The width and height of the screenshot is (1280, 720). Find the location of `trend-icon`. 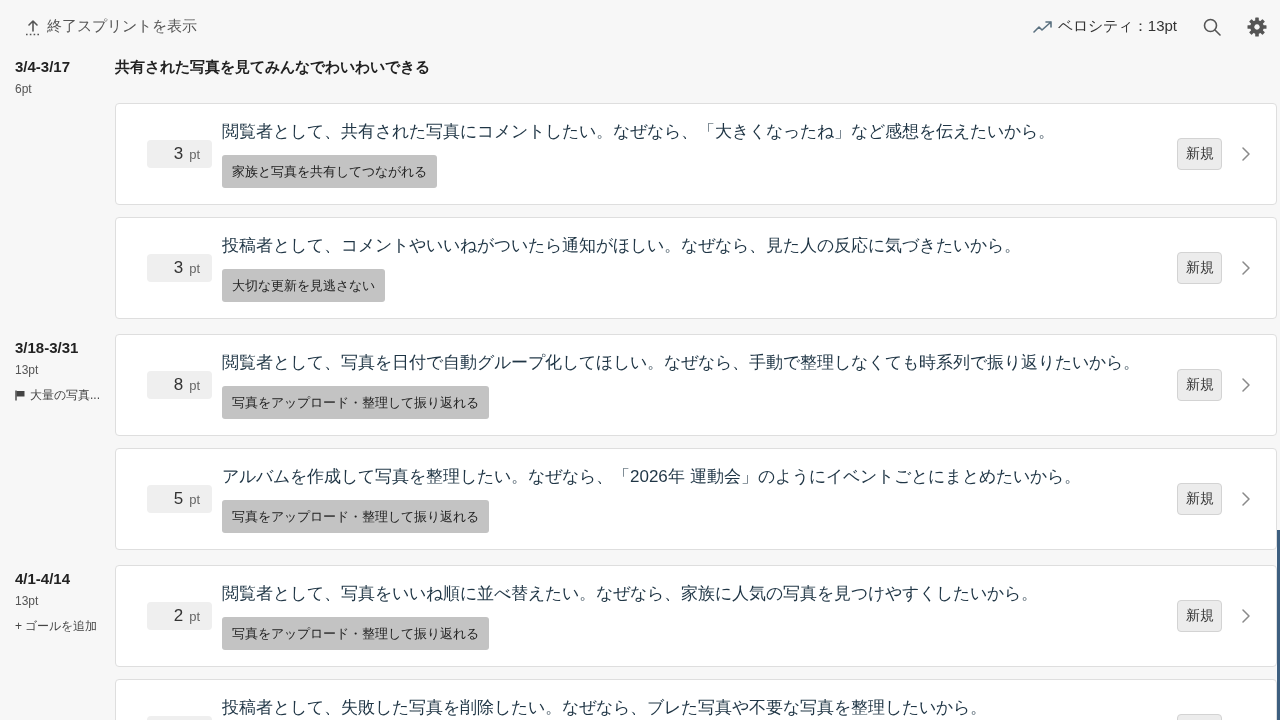

trend-icon is located at coordinates (1042, 26).